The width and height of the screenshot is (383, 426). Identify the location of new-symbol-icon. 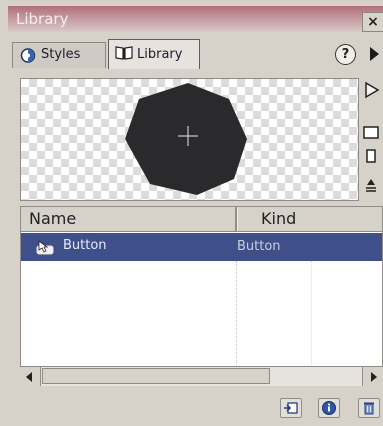
(291, 408).